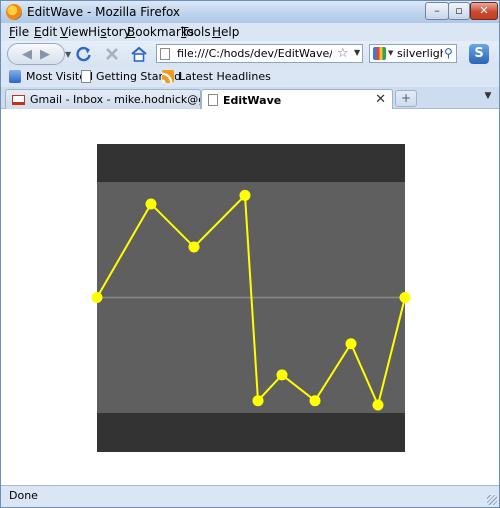  I want to click on title-bar: EditWave - Mozilla Firefox – ▫ ✕, so click(250, 12).